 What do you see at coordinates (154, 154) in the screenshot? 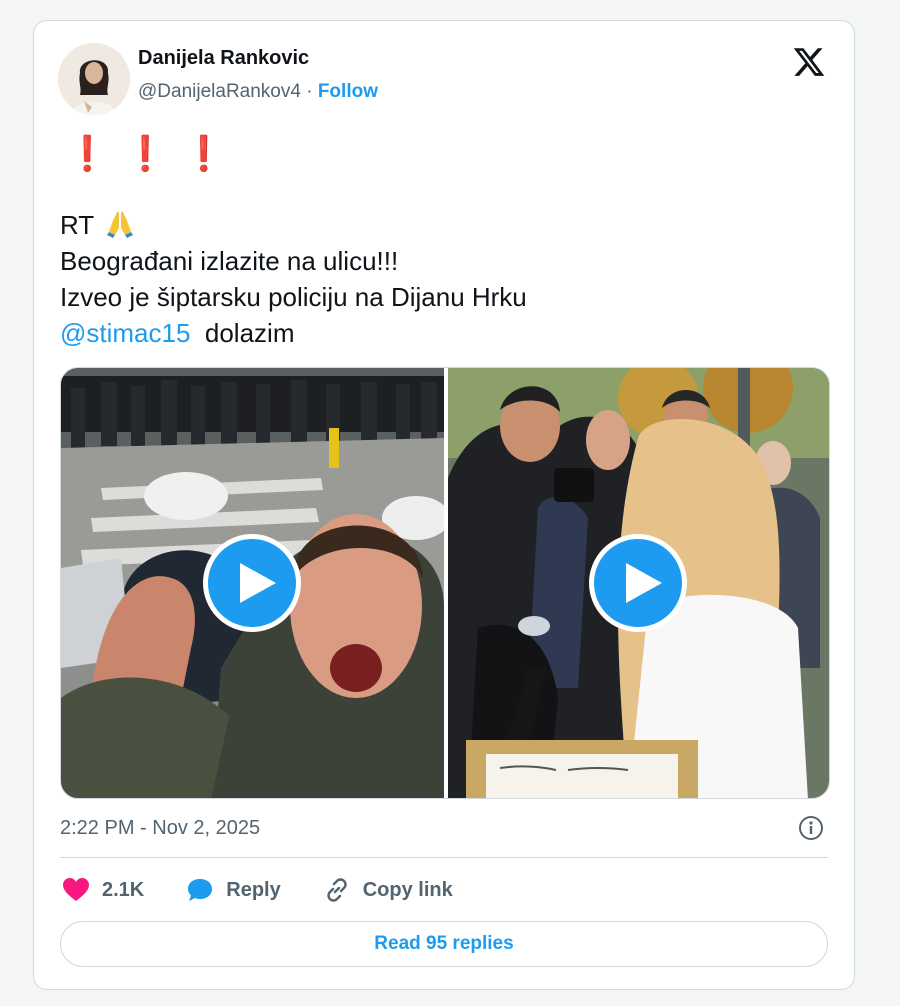
I see `exclamation-emoji-row: ❗❗❗` at bounding box center [154, 154].